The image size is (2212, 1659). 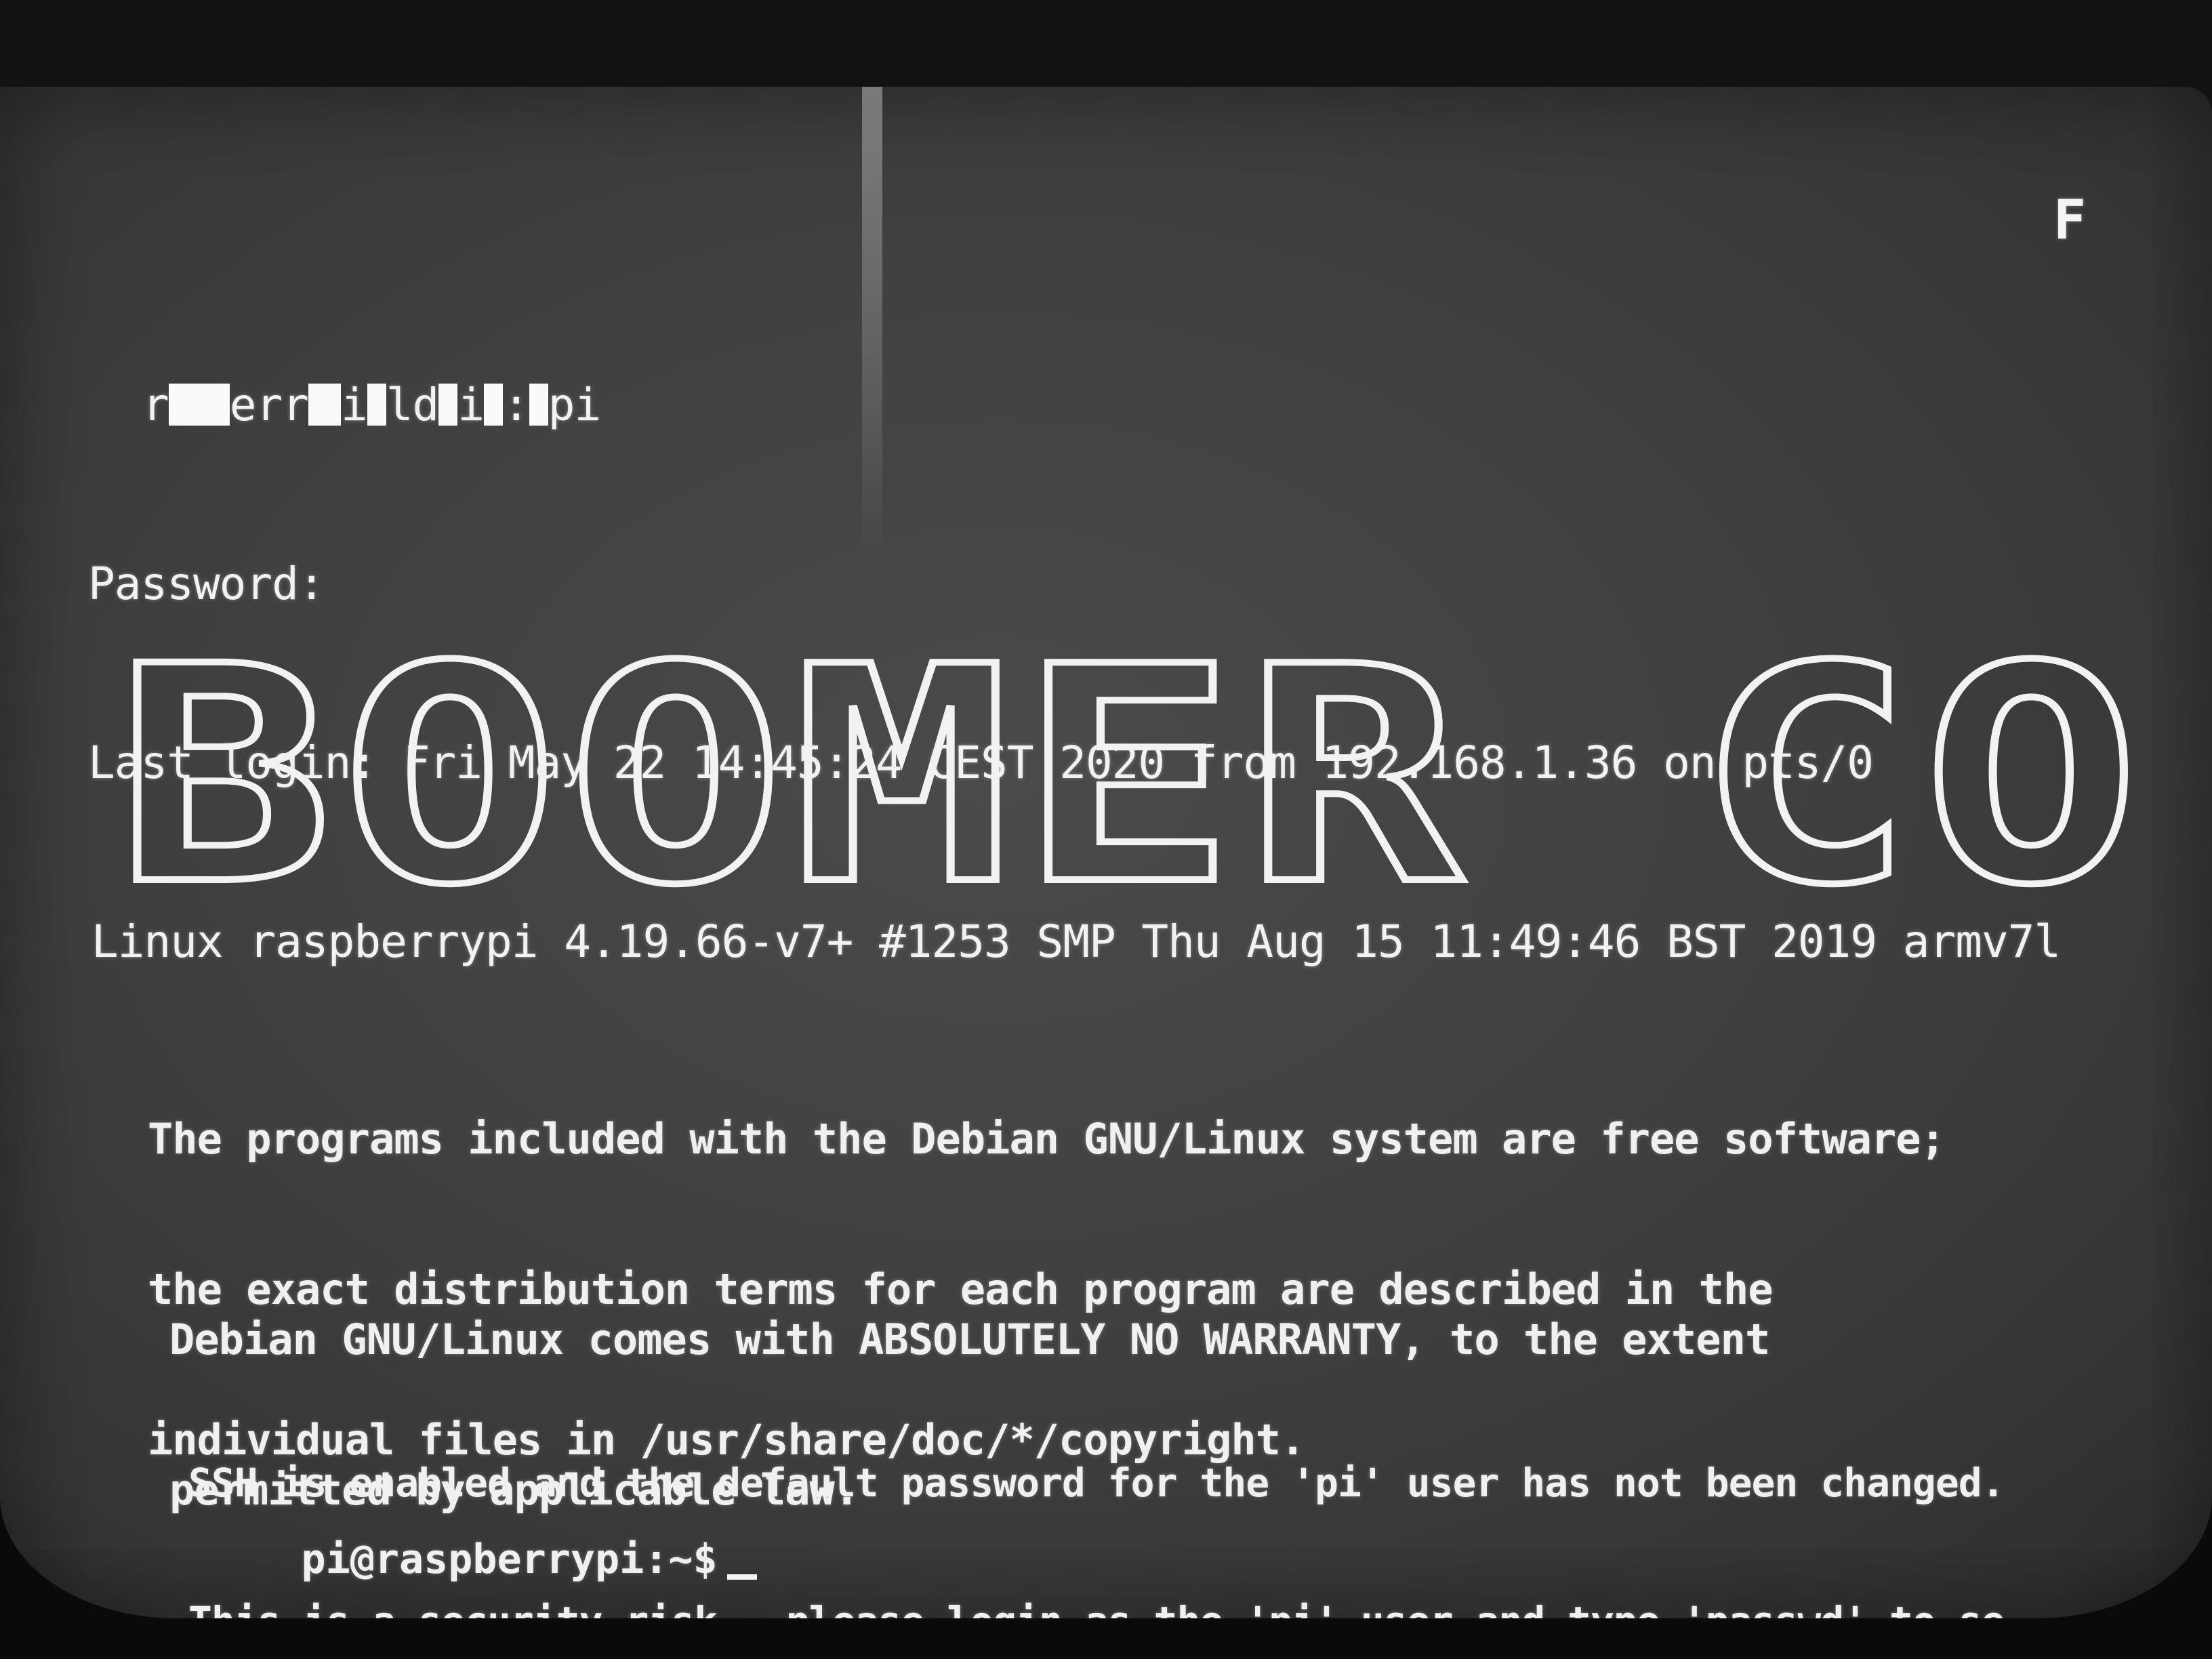 What do you see at coordinates (1094, 405) in the screenshot?
I see `login-line: r err i ld i: pi` at bounding box center [1094, 405].